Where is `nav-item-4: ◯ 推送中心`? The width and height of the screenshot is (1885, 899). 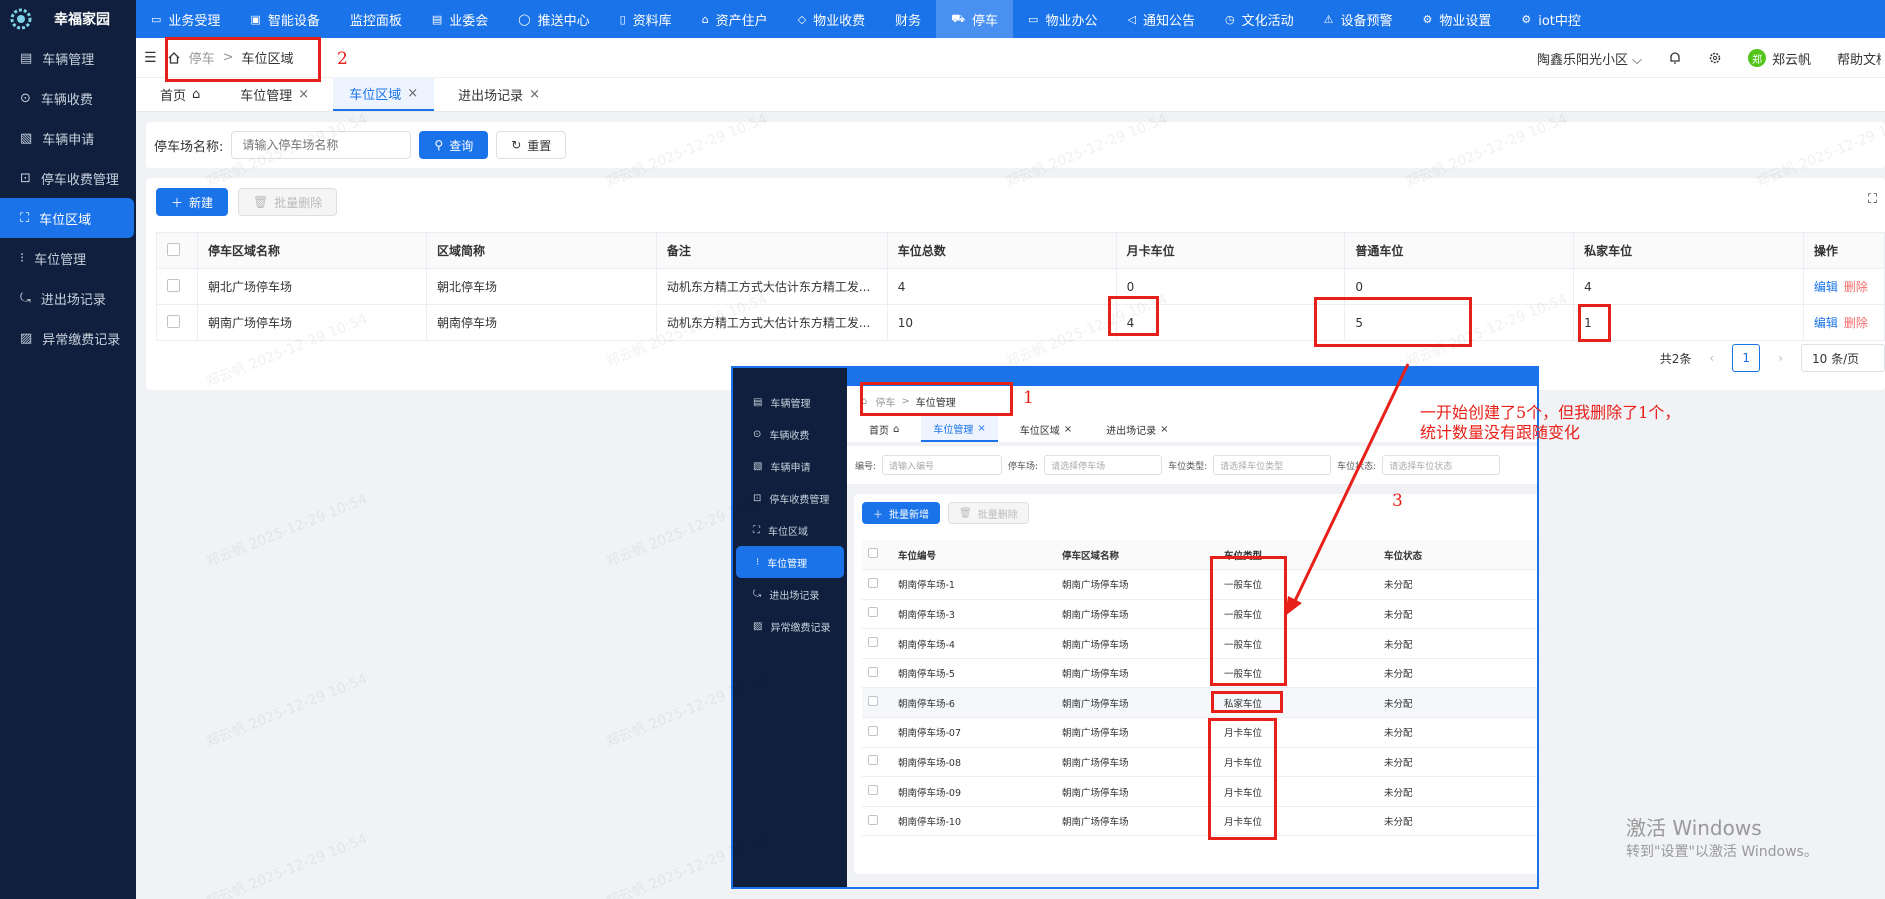 nav-item-4: ◯ 推送中心 is located at coordinates (553, 19).